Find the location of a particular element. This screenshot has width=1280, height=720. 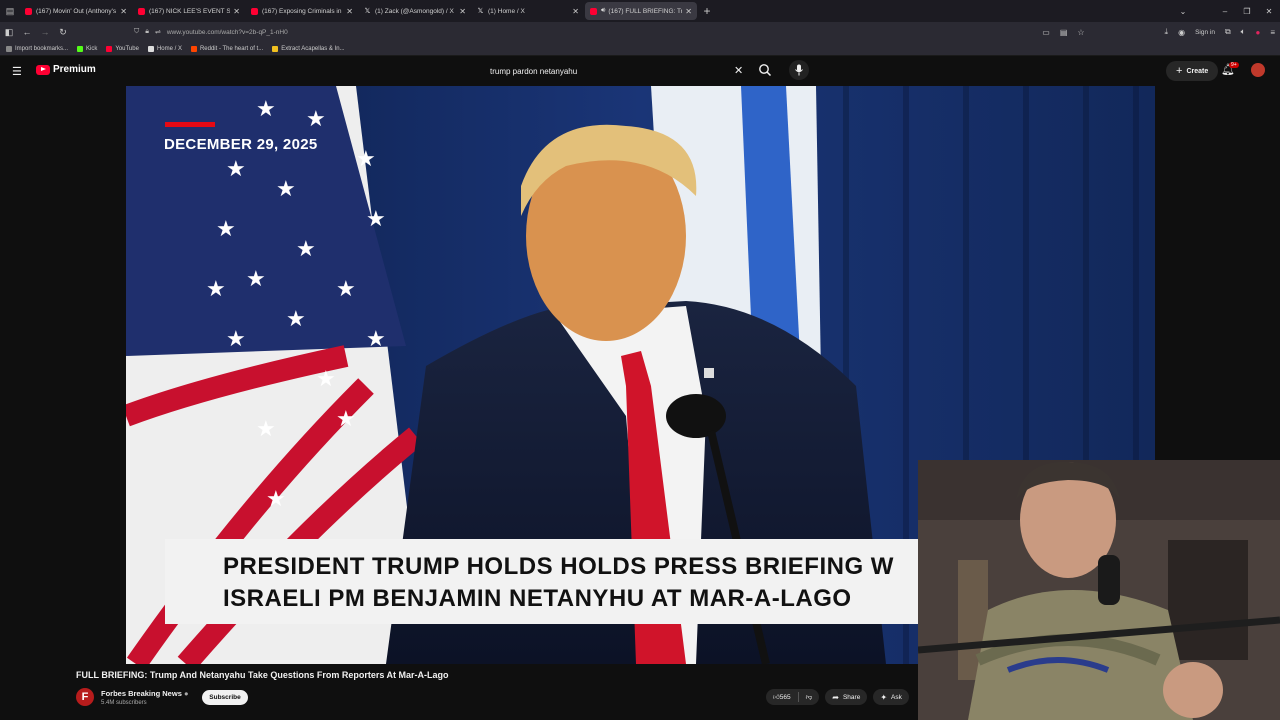

channel-name: Forbes Breaking News ● is located at coordinates (144, 693).